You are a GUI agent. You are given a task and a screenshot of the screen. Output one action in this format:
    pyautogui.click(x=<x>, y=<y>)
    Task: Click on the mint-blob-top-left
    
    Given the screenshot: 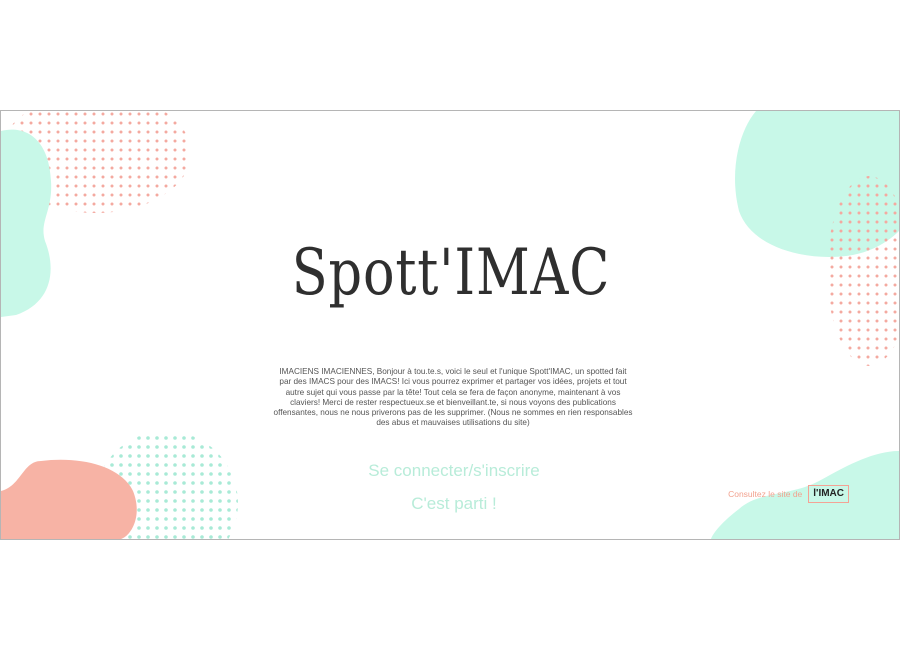 What is the action you would take?
    pyautogui.click(x=26, y=223)
    